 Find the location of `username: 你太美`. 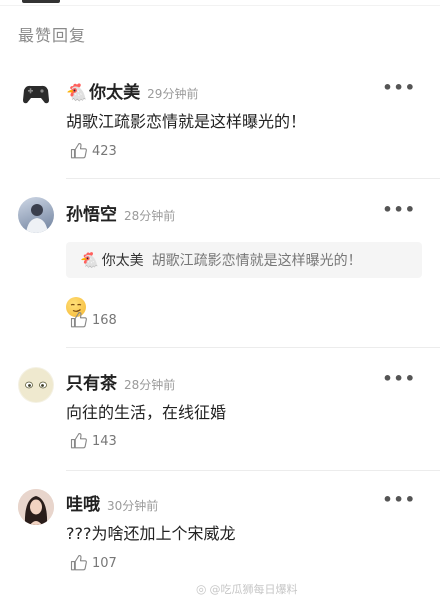

username: 你太美 is located at coordinates (114, 90).